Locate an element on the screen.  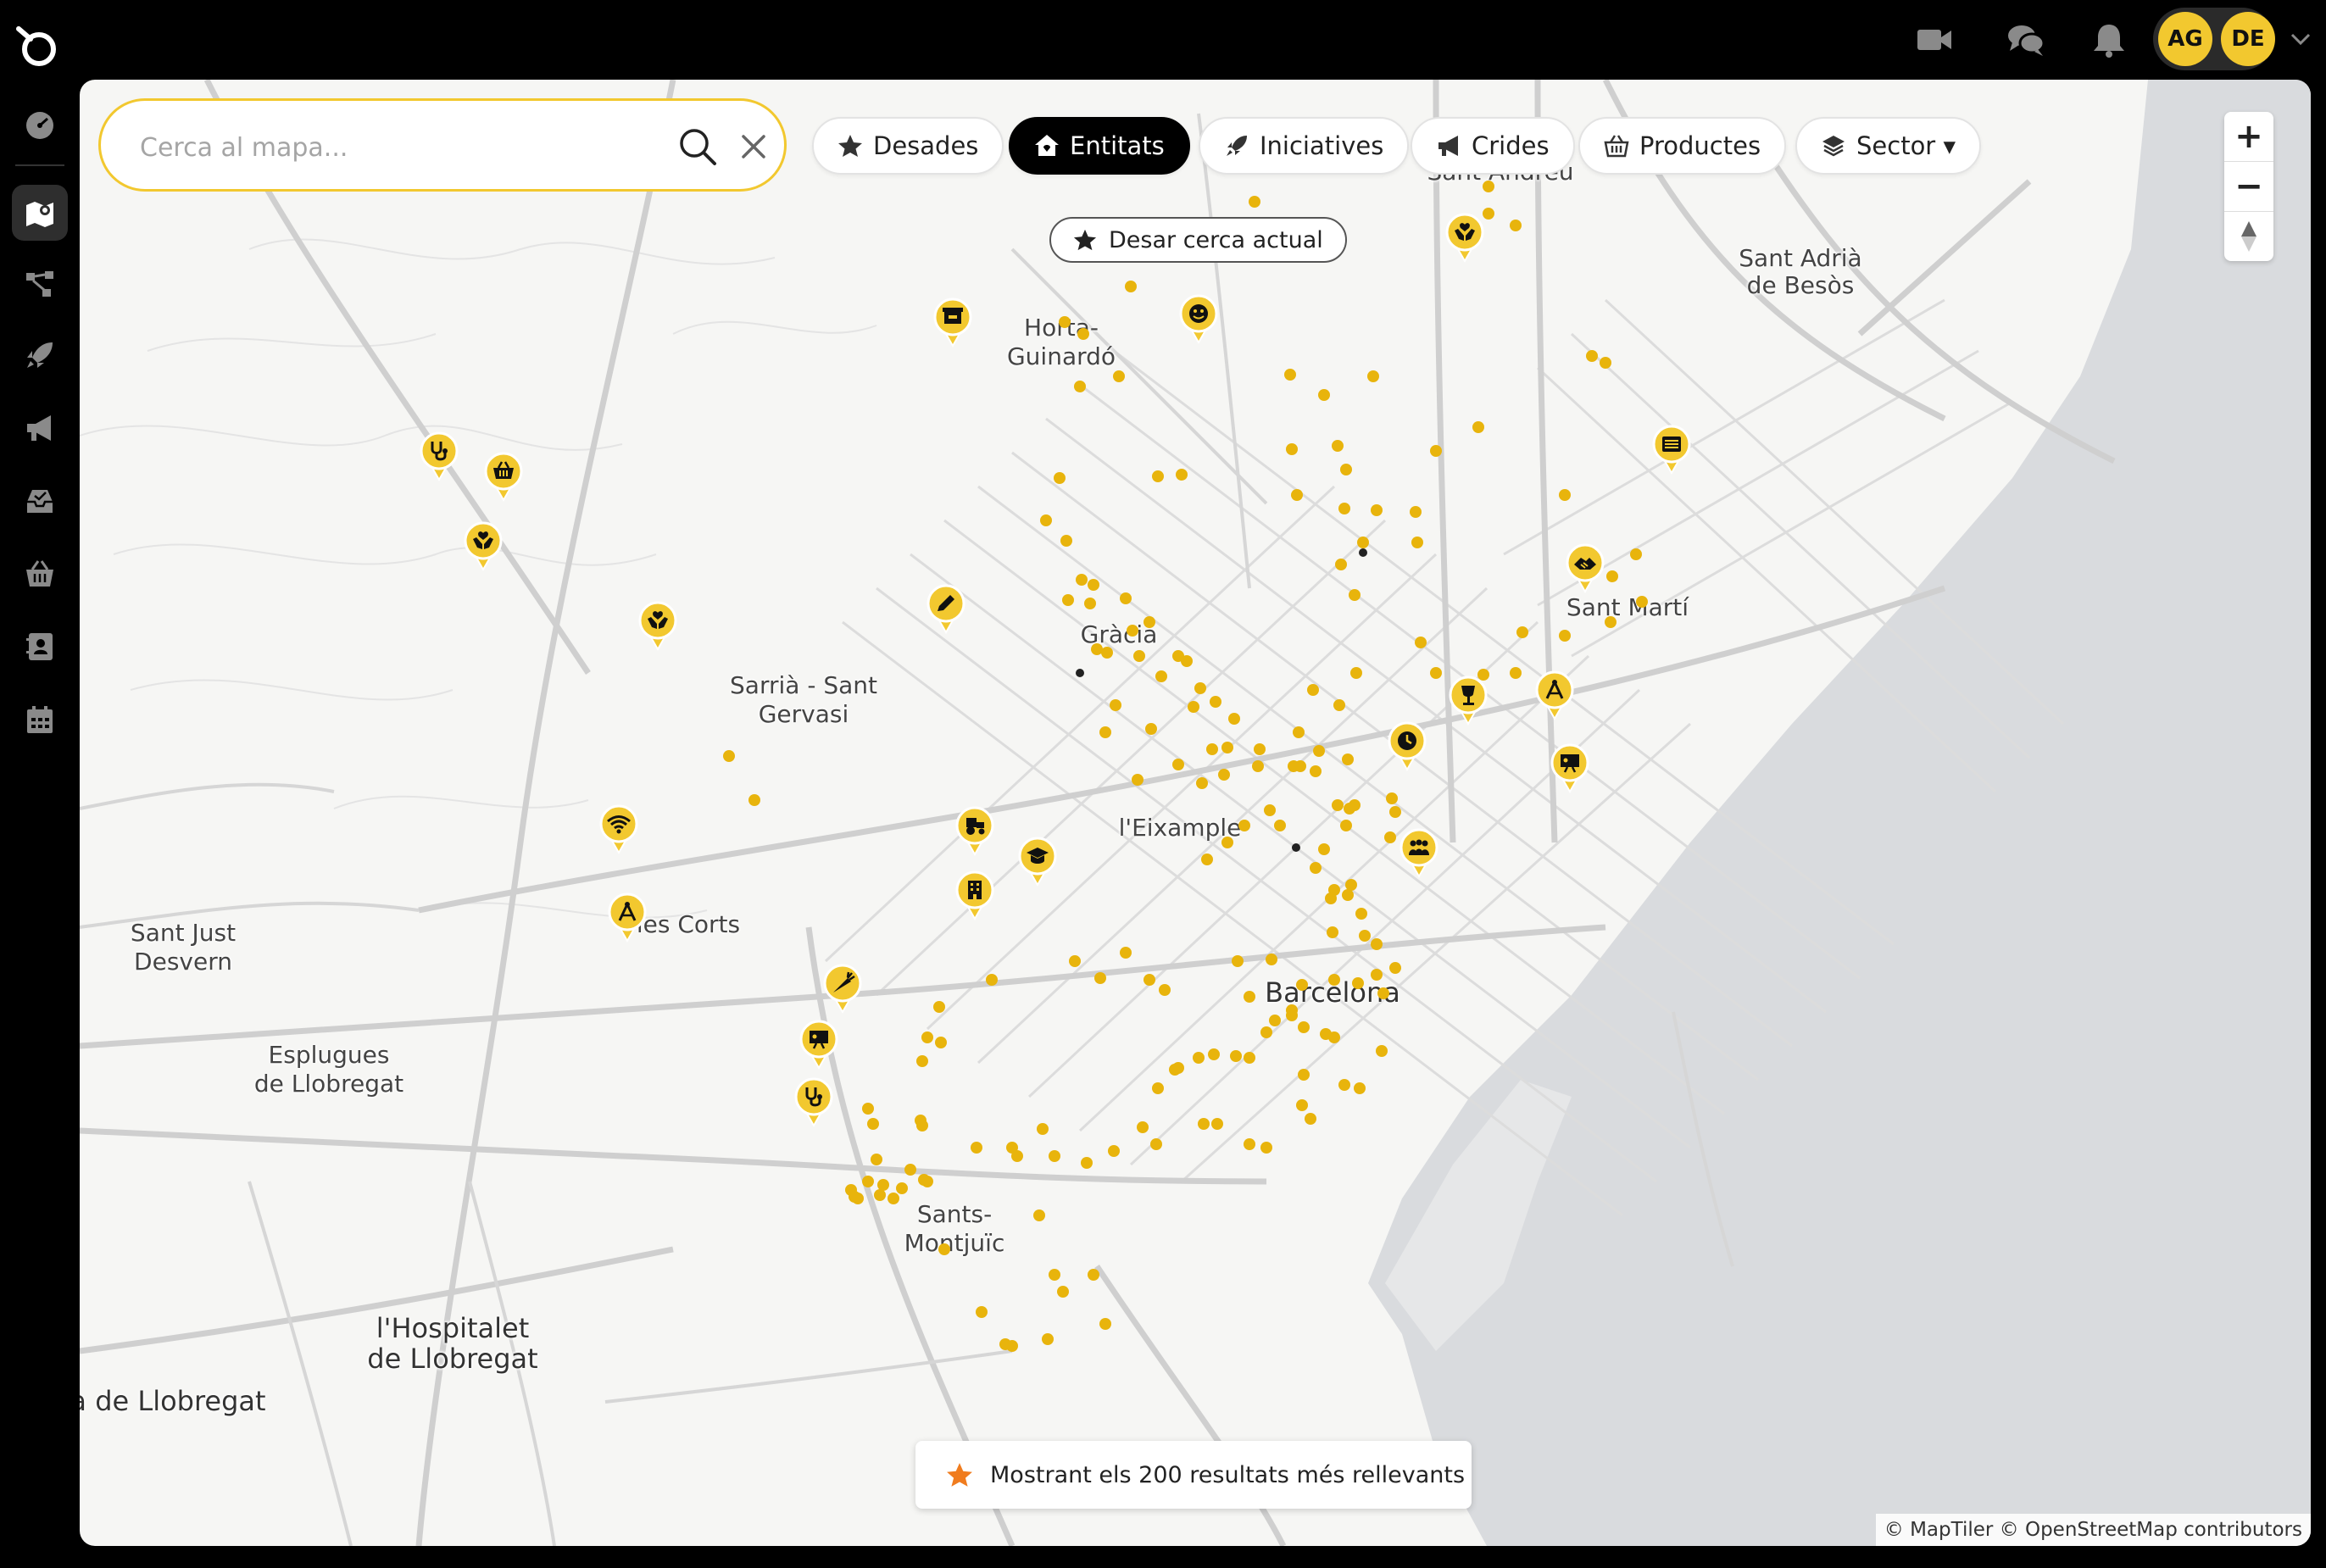
zoom-out-button: − is located at coordinates (2248, 186).